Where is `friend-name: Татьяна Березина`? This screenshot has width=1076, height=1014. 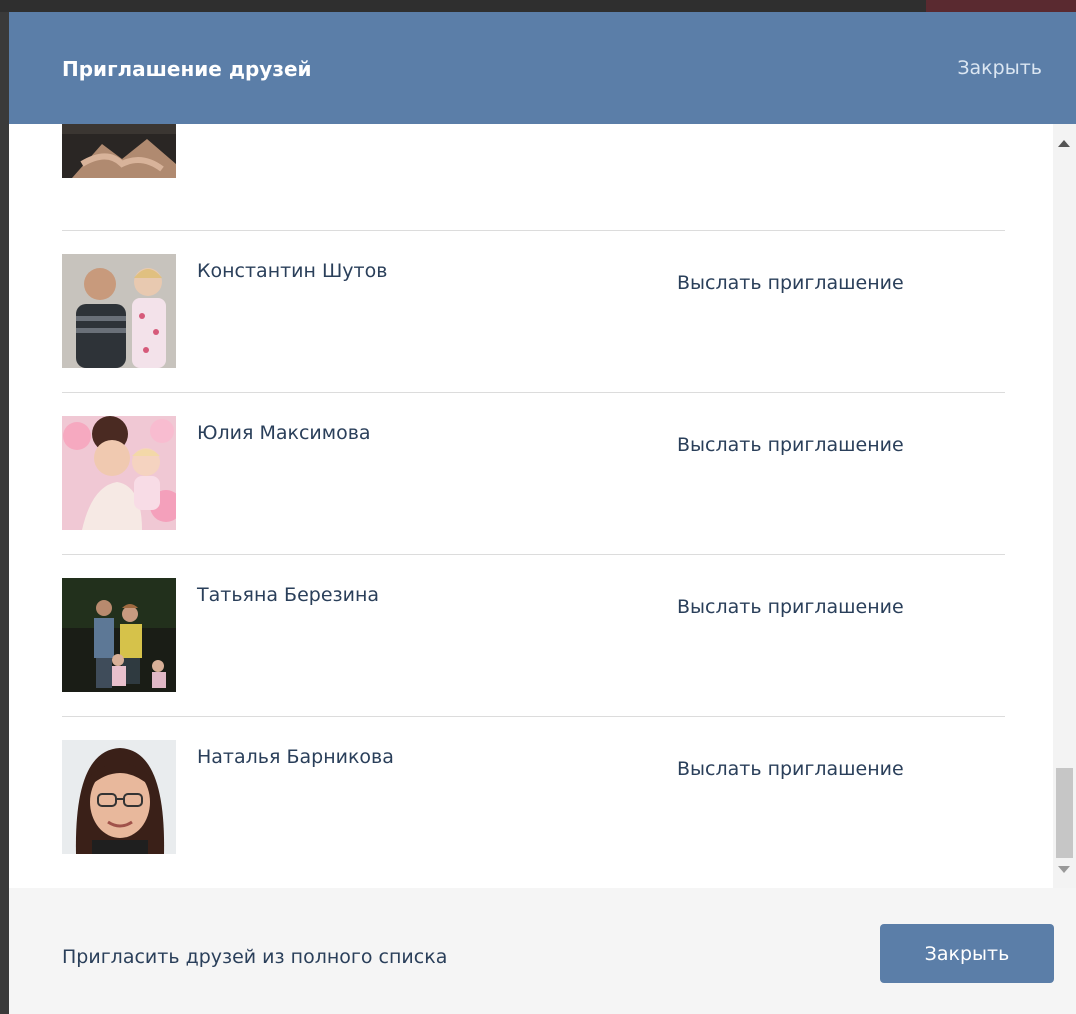
friend-name: Татьяна Березина is located at coordinates (288, 595).